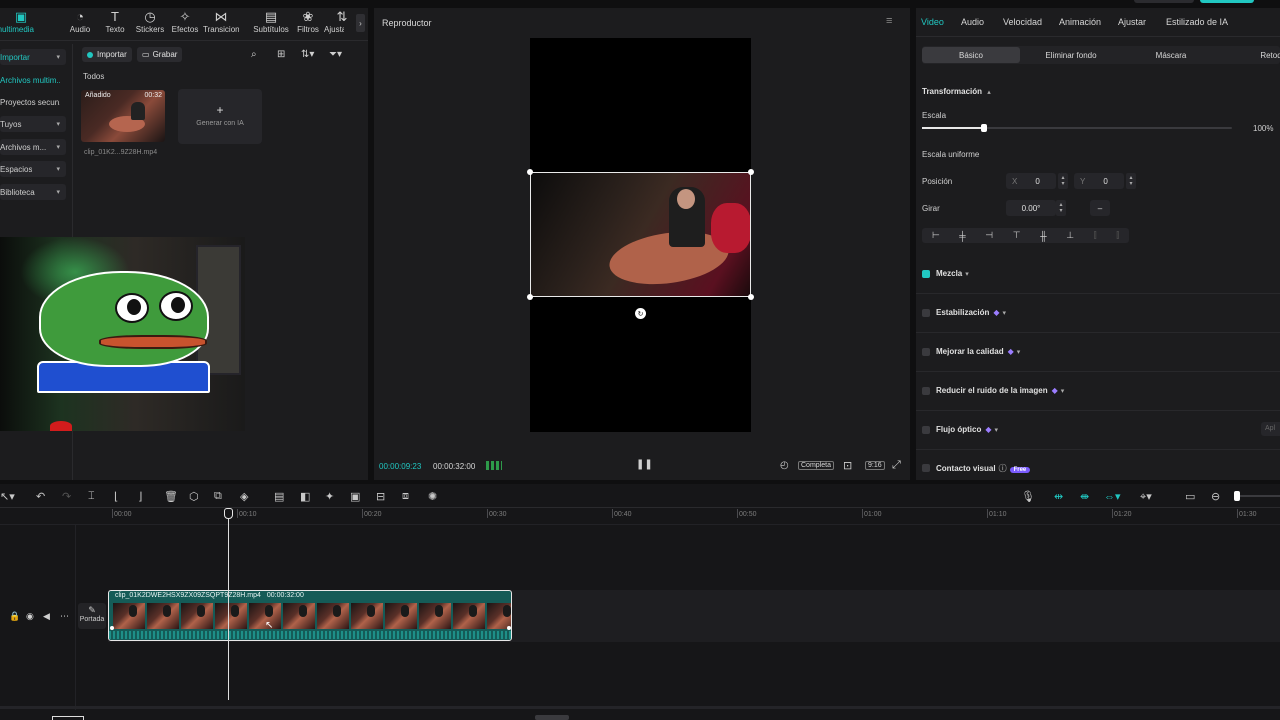  Describe the element at coordinates (185, 22) in the screenshot. I see `tab-effects: ✧ Efectos` at that location.